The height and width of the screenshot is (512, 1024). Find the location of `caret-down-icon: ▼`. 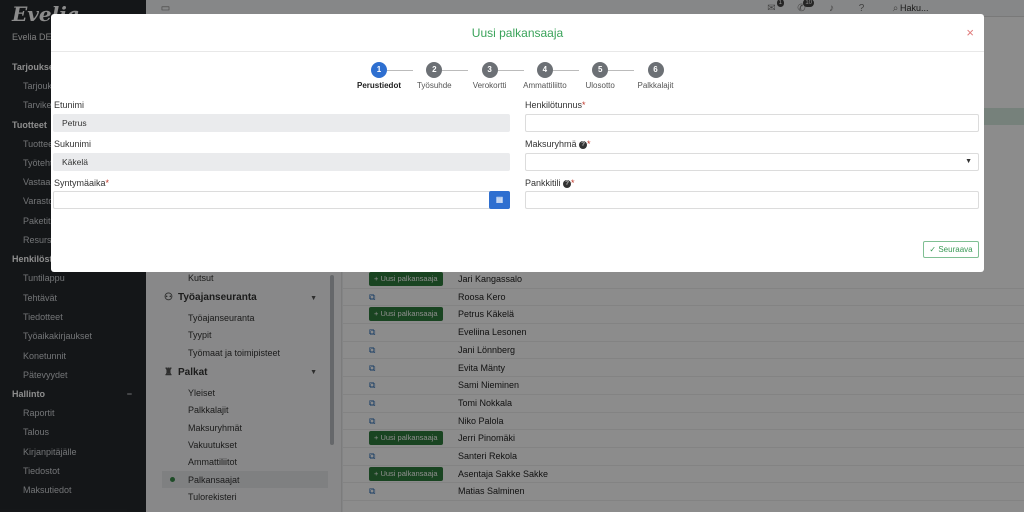

caret-down-icon: ▼ is located at coordinates (968, 161).